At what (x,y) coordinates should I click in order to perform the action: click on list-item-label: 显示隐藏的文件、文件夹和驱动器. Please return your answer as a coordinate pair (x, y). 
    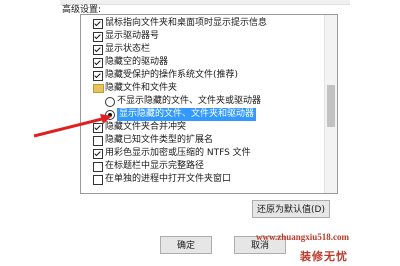
    Looking at the image, I should click on (187, 114).